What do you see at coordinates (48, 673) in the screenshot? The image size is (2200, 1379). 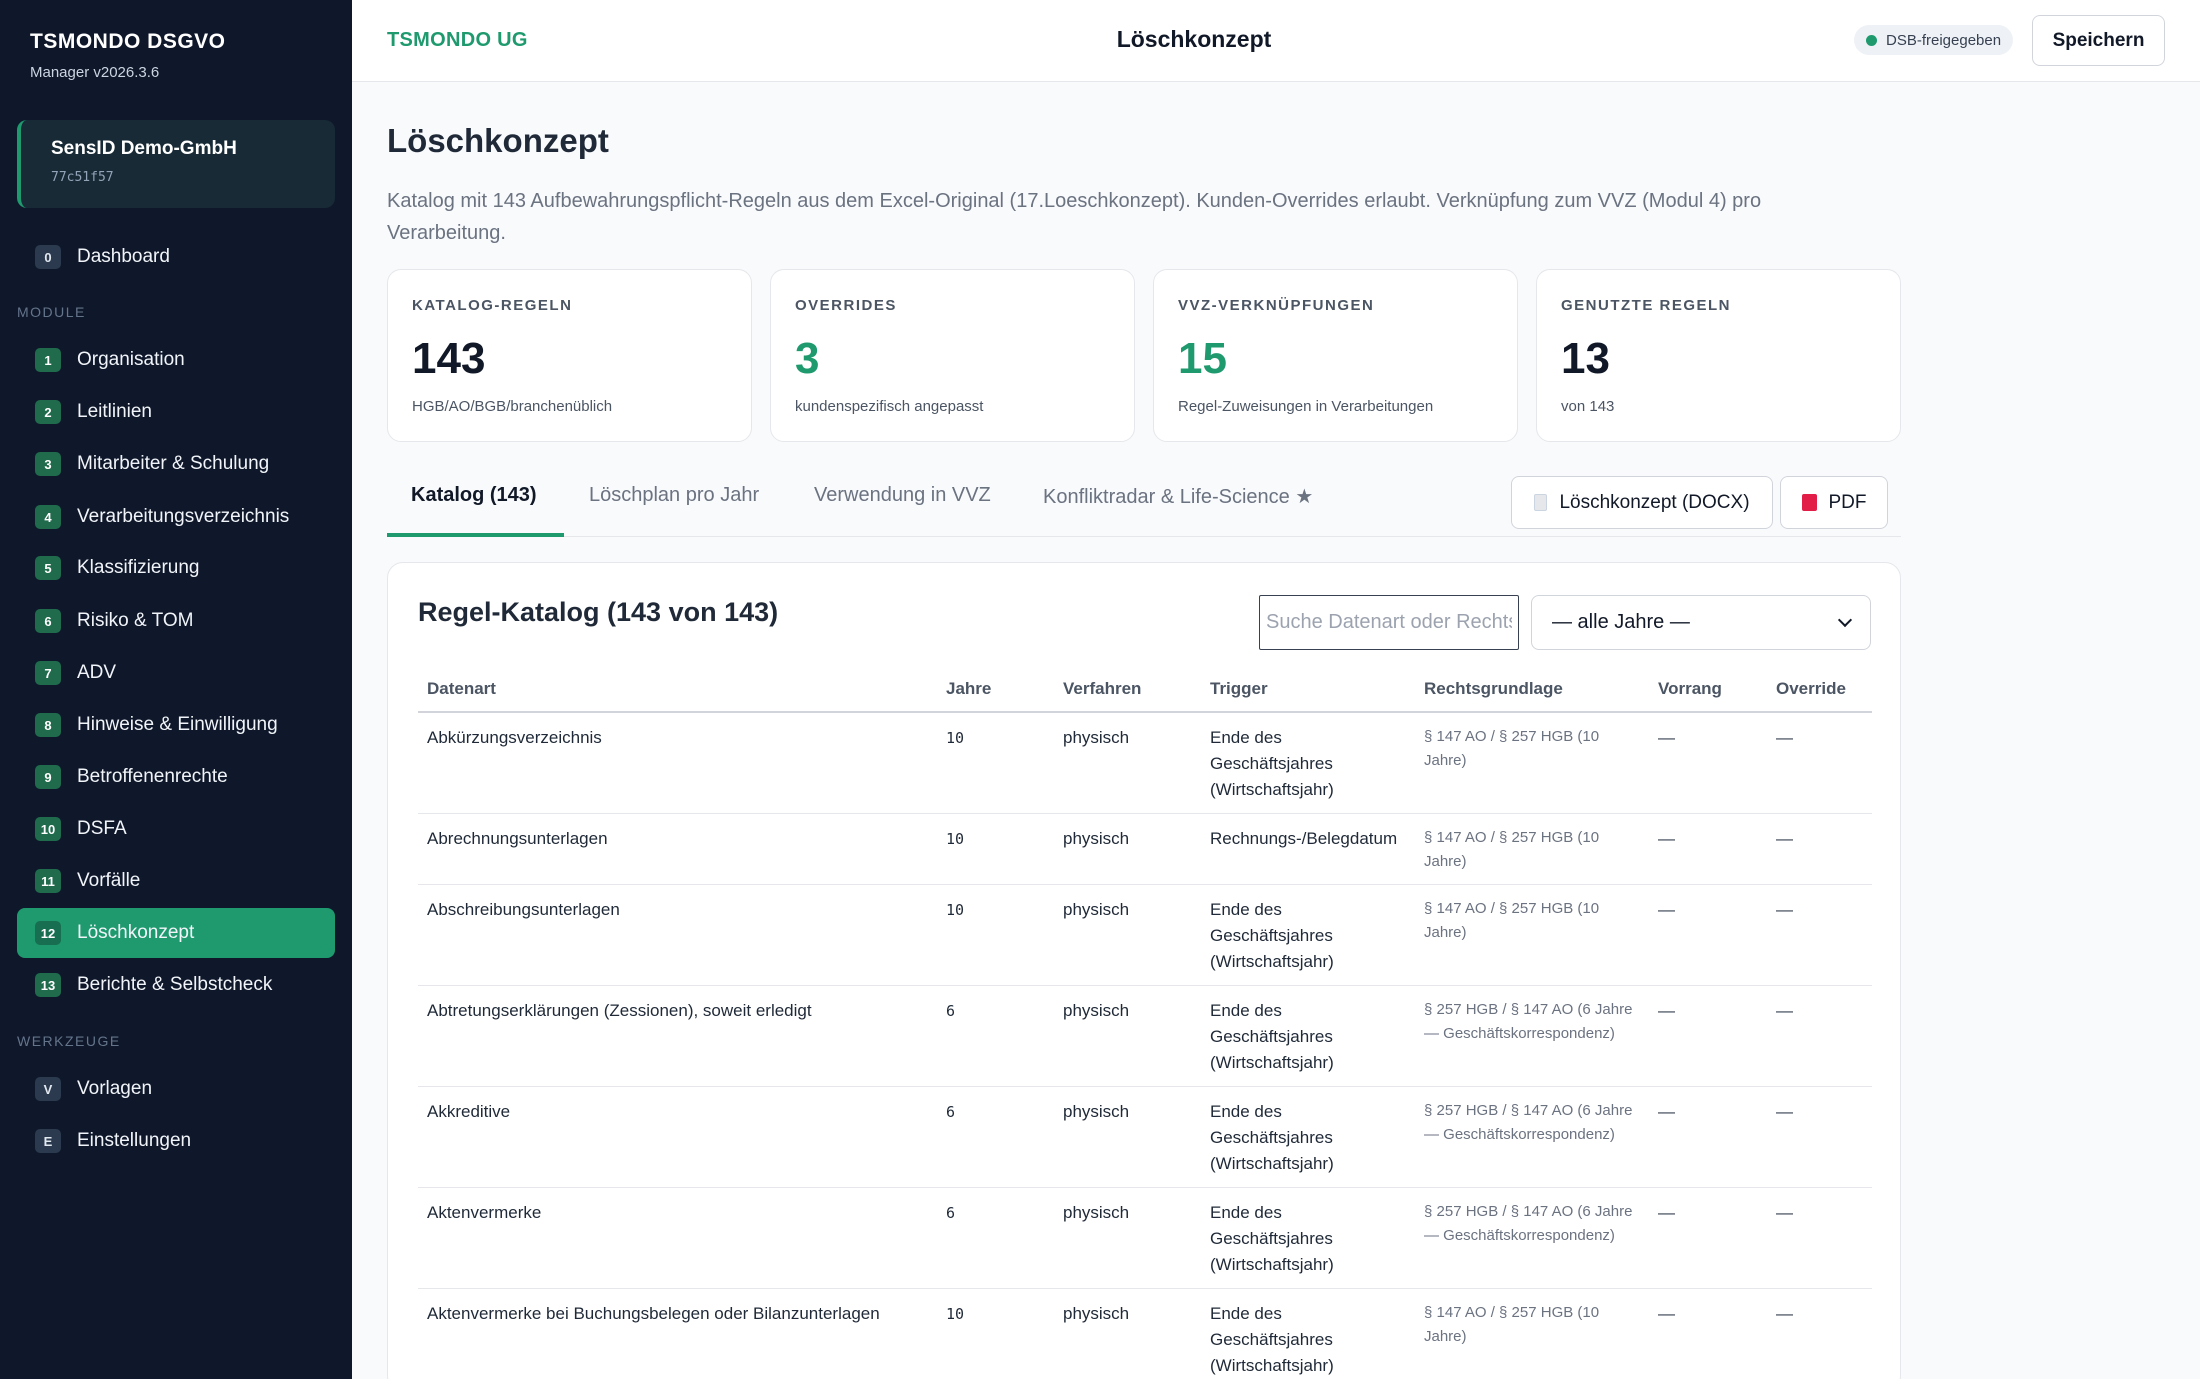 I see `nav-badge: 7` at bounding box center [48, 673].